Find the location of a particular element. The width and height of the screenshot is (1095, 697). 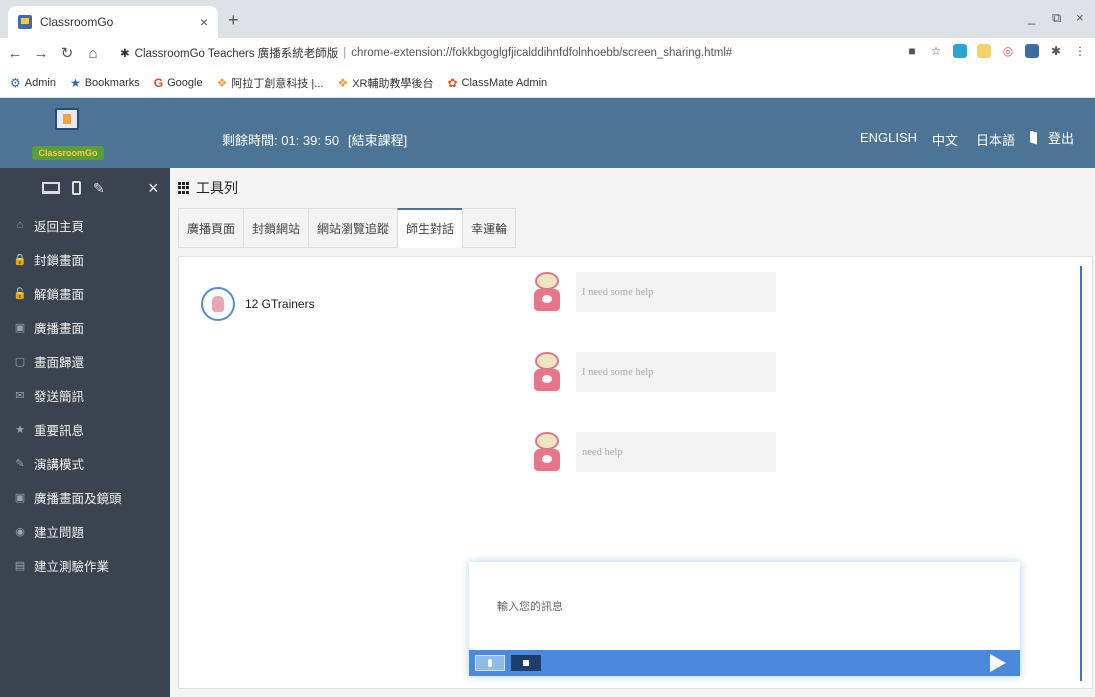

monitor-icon: ▢ is located at coordinates (20, 361).